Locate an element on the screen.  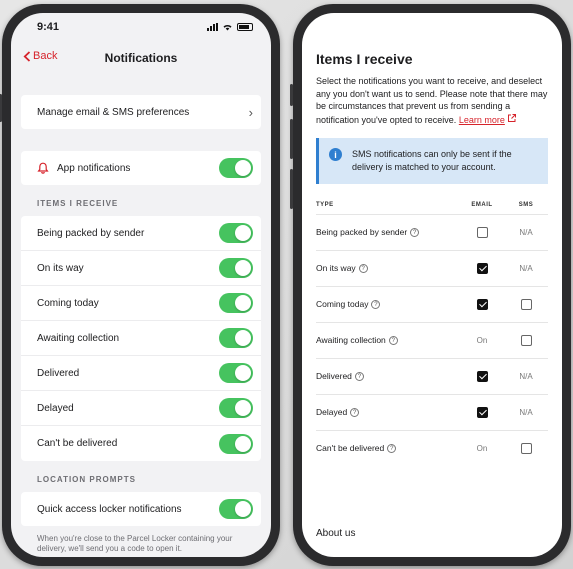
col-type-header: TYPE is located at coordinates (325, 204).